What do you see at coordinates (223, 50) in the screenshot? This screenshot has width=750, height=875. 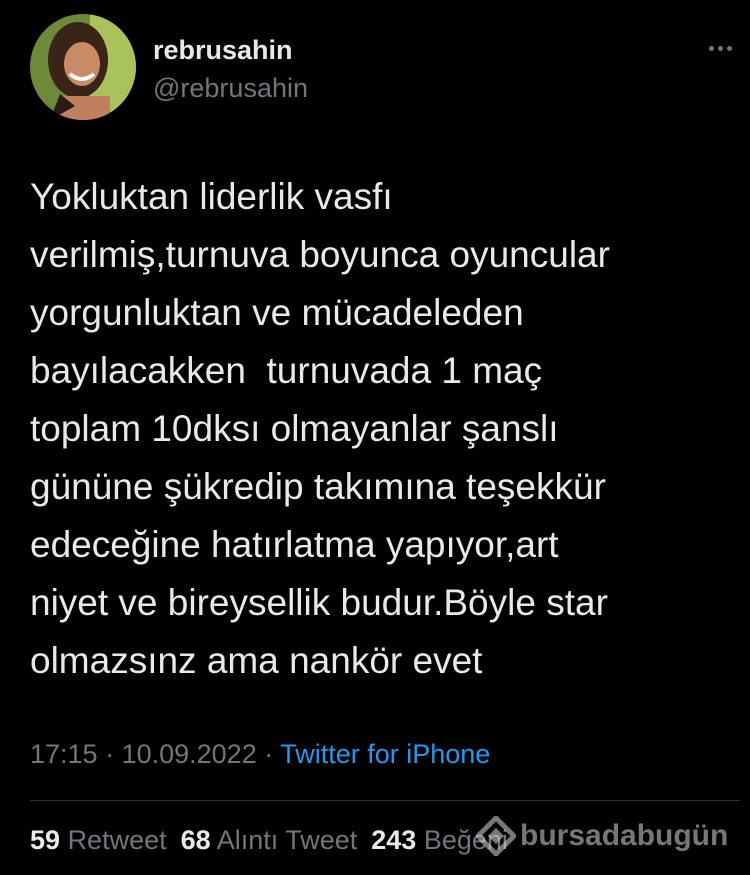 I see `display-name: rebrusahin` at bounding box center [223, 50].